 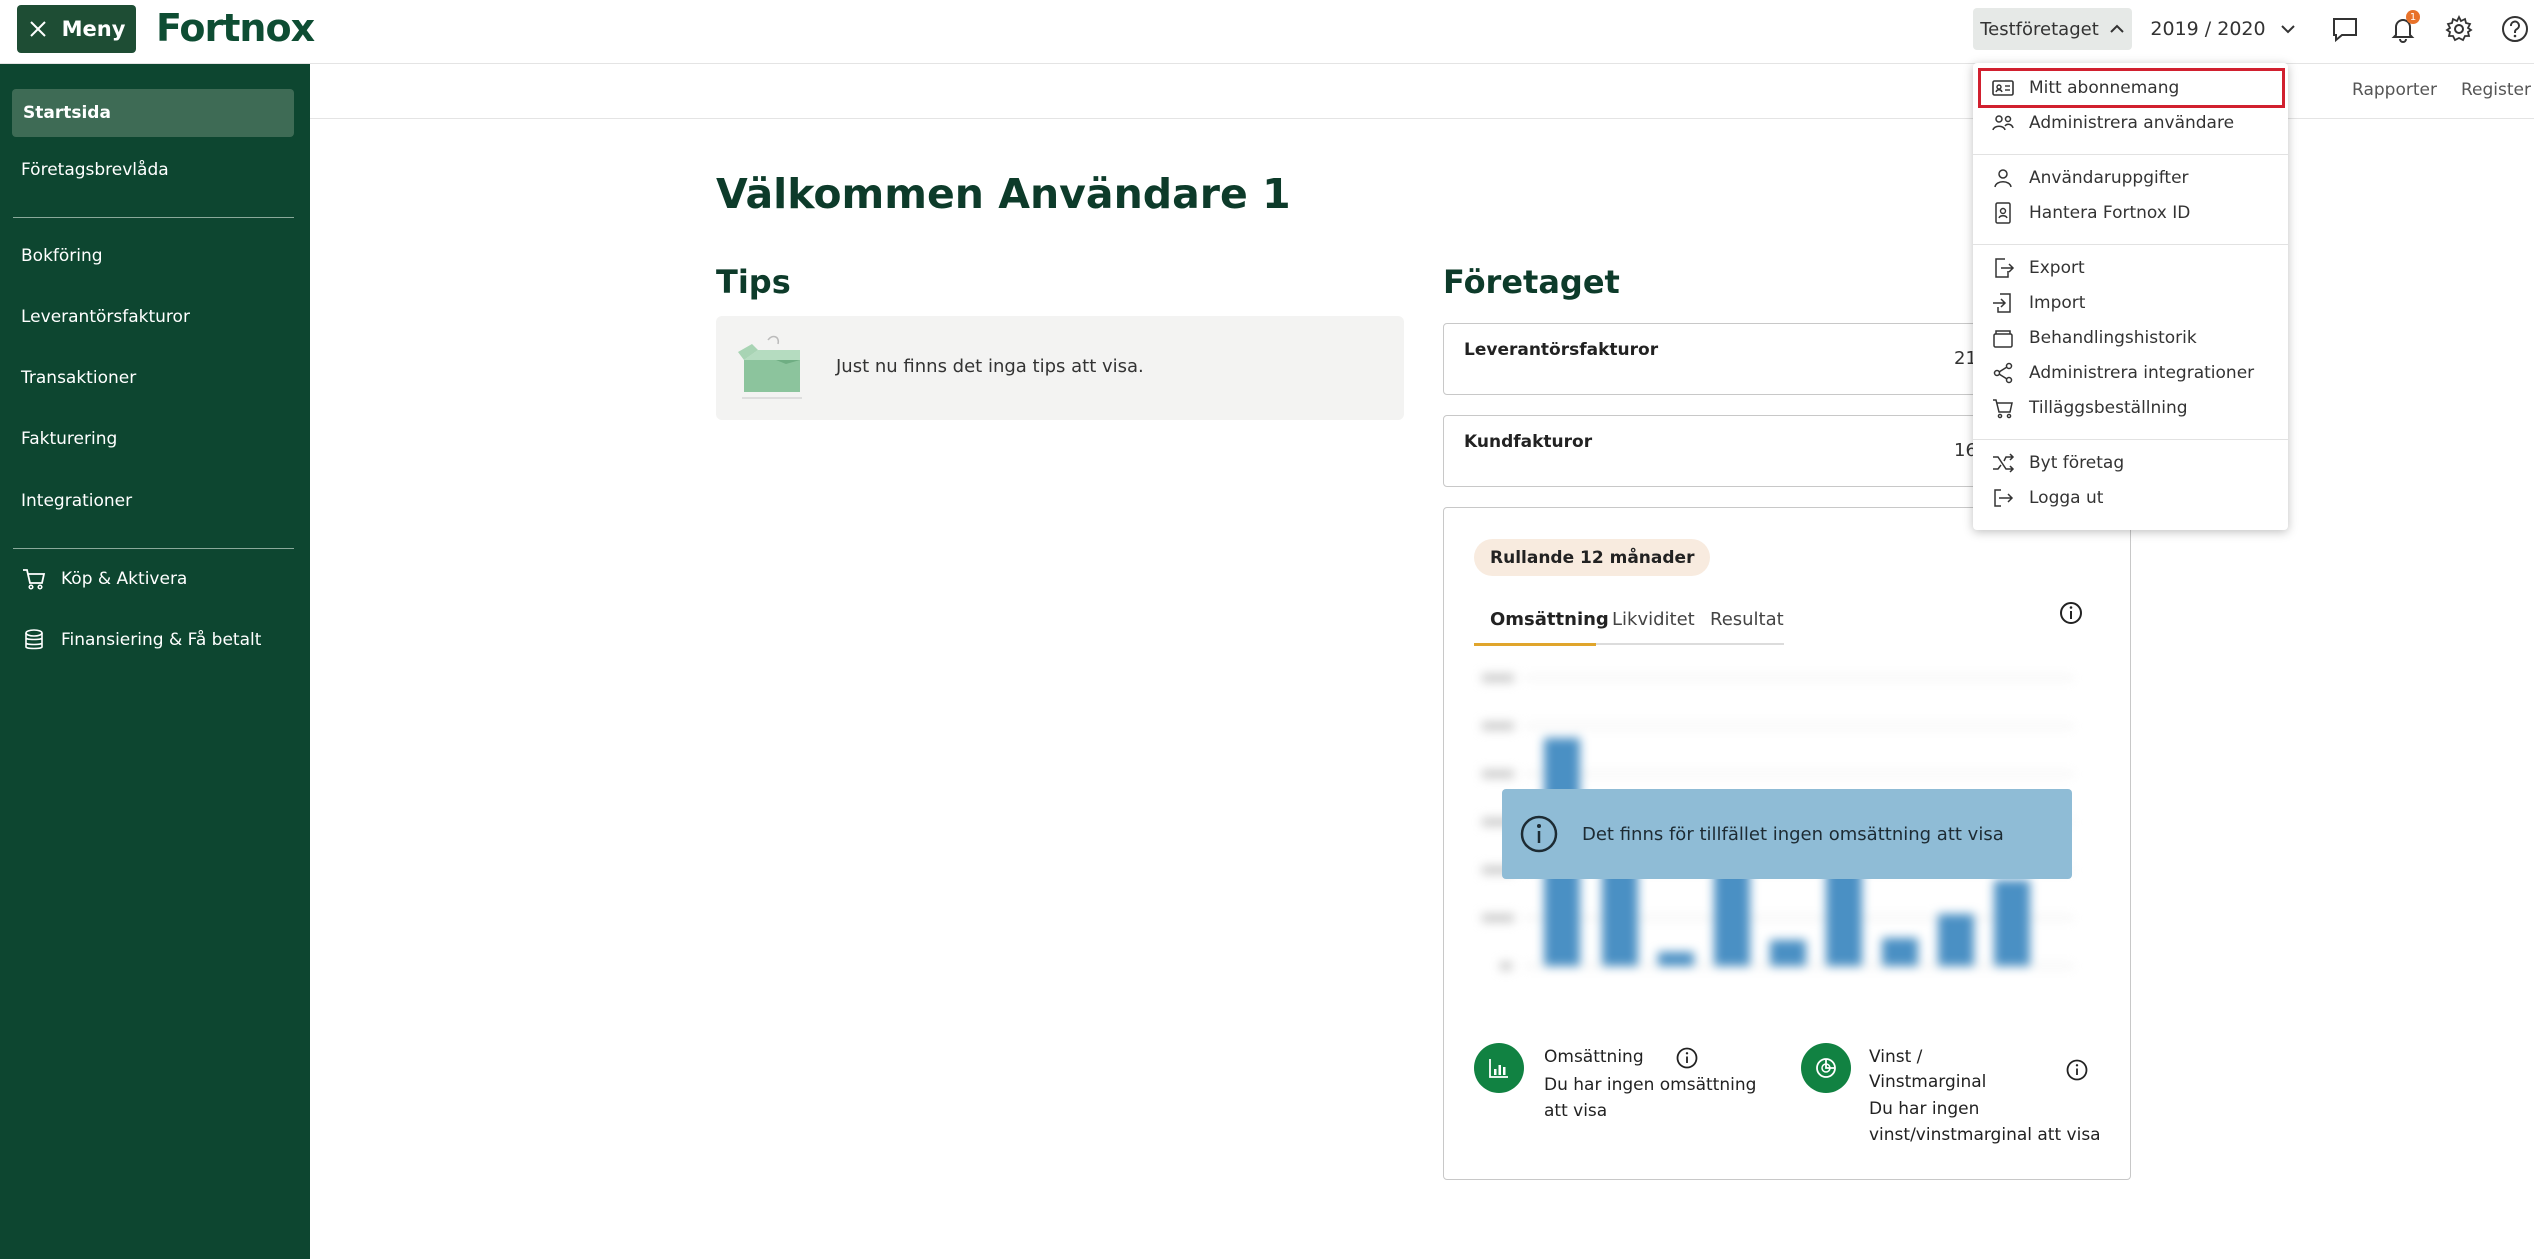 What do you see at coordinates (2004, 498) in the screenshot?
I see `logout-icon` at bounding box center [2004, 498].